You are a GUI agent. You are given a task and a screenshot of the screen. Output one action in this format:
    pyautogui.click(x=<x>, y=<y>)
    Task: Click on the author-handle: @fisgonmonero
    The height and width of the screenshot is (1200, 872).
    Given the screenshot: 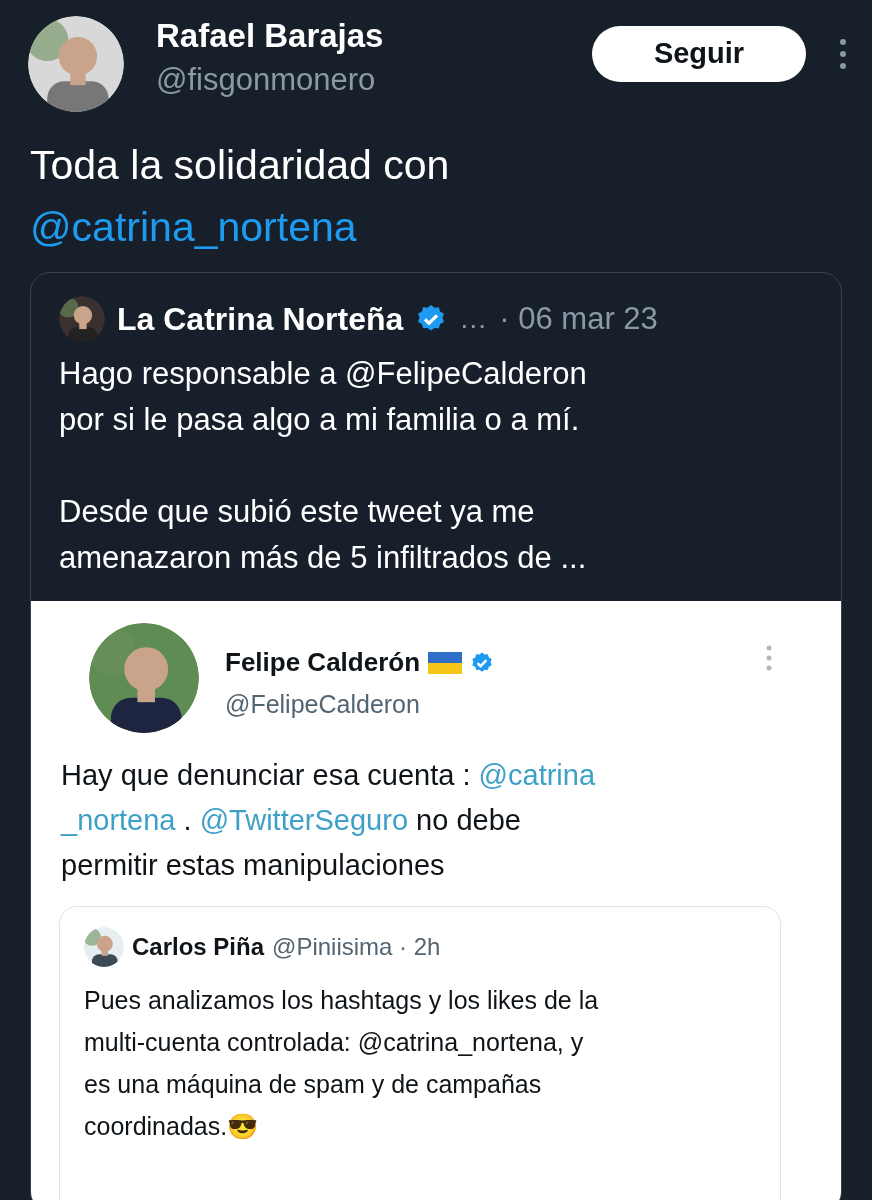 What is the action you would take?
    pyautogui.click(x=266, y=80)
    